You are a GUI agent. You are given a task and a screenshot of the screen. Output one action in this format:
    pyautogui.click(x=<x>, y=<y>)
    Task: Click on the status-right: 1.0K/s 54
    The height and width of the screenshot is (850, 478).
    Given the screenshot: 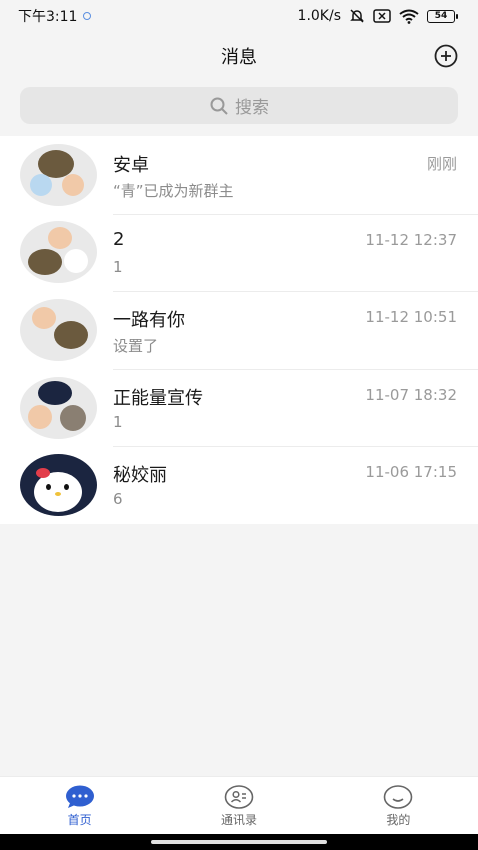 What is the action you would take?
    pyautogui.click(x=378, y=16)
    